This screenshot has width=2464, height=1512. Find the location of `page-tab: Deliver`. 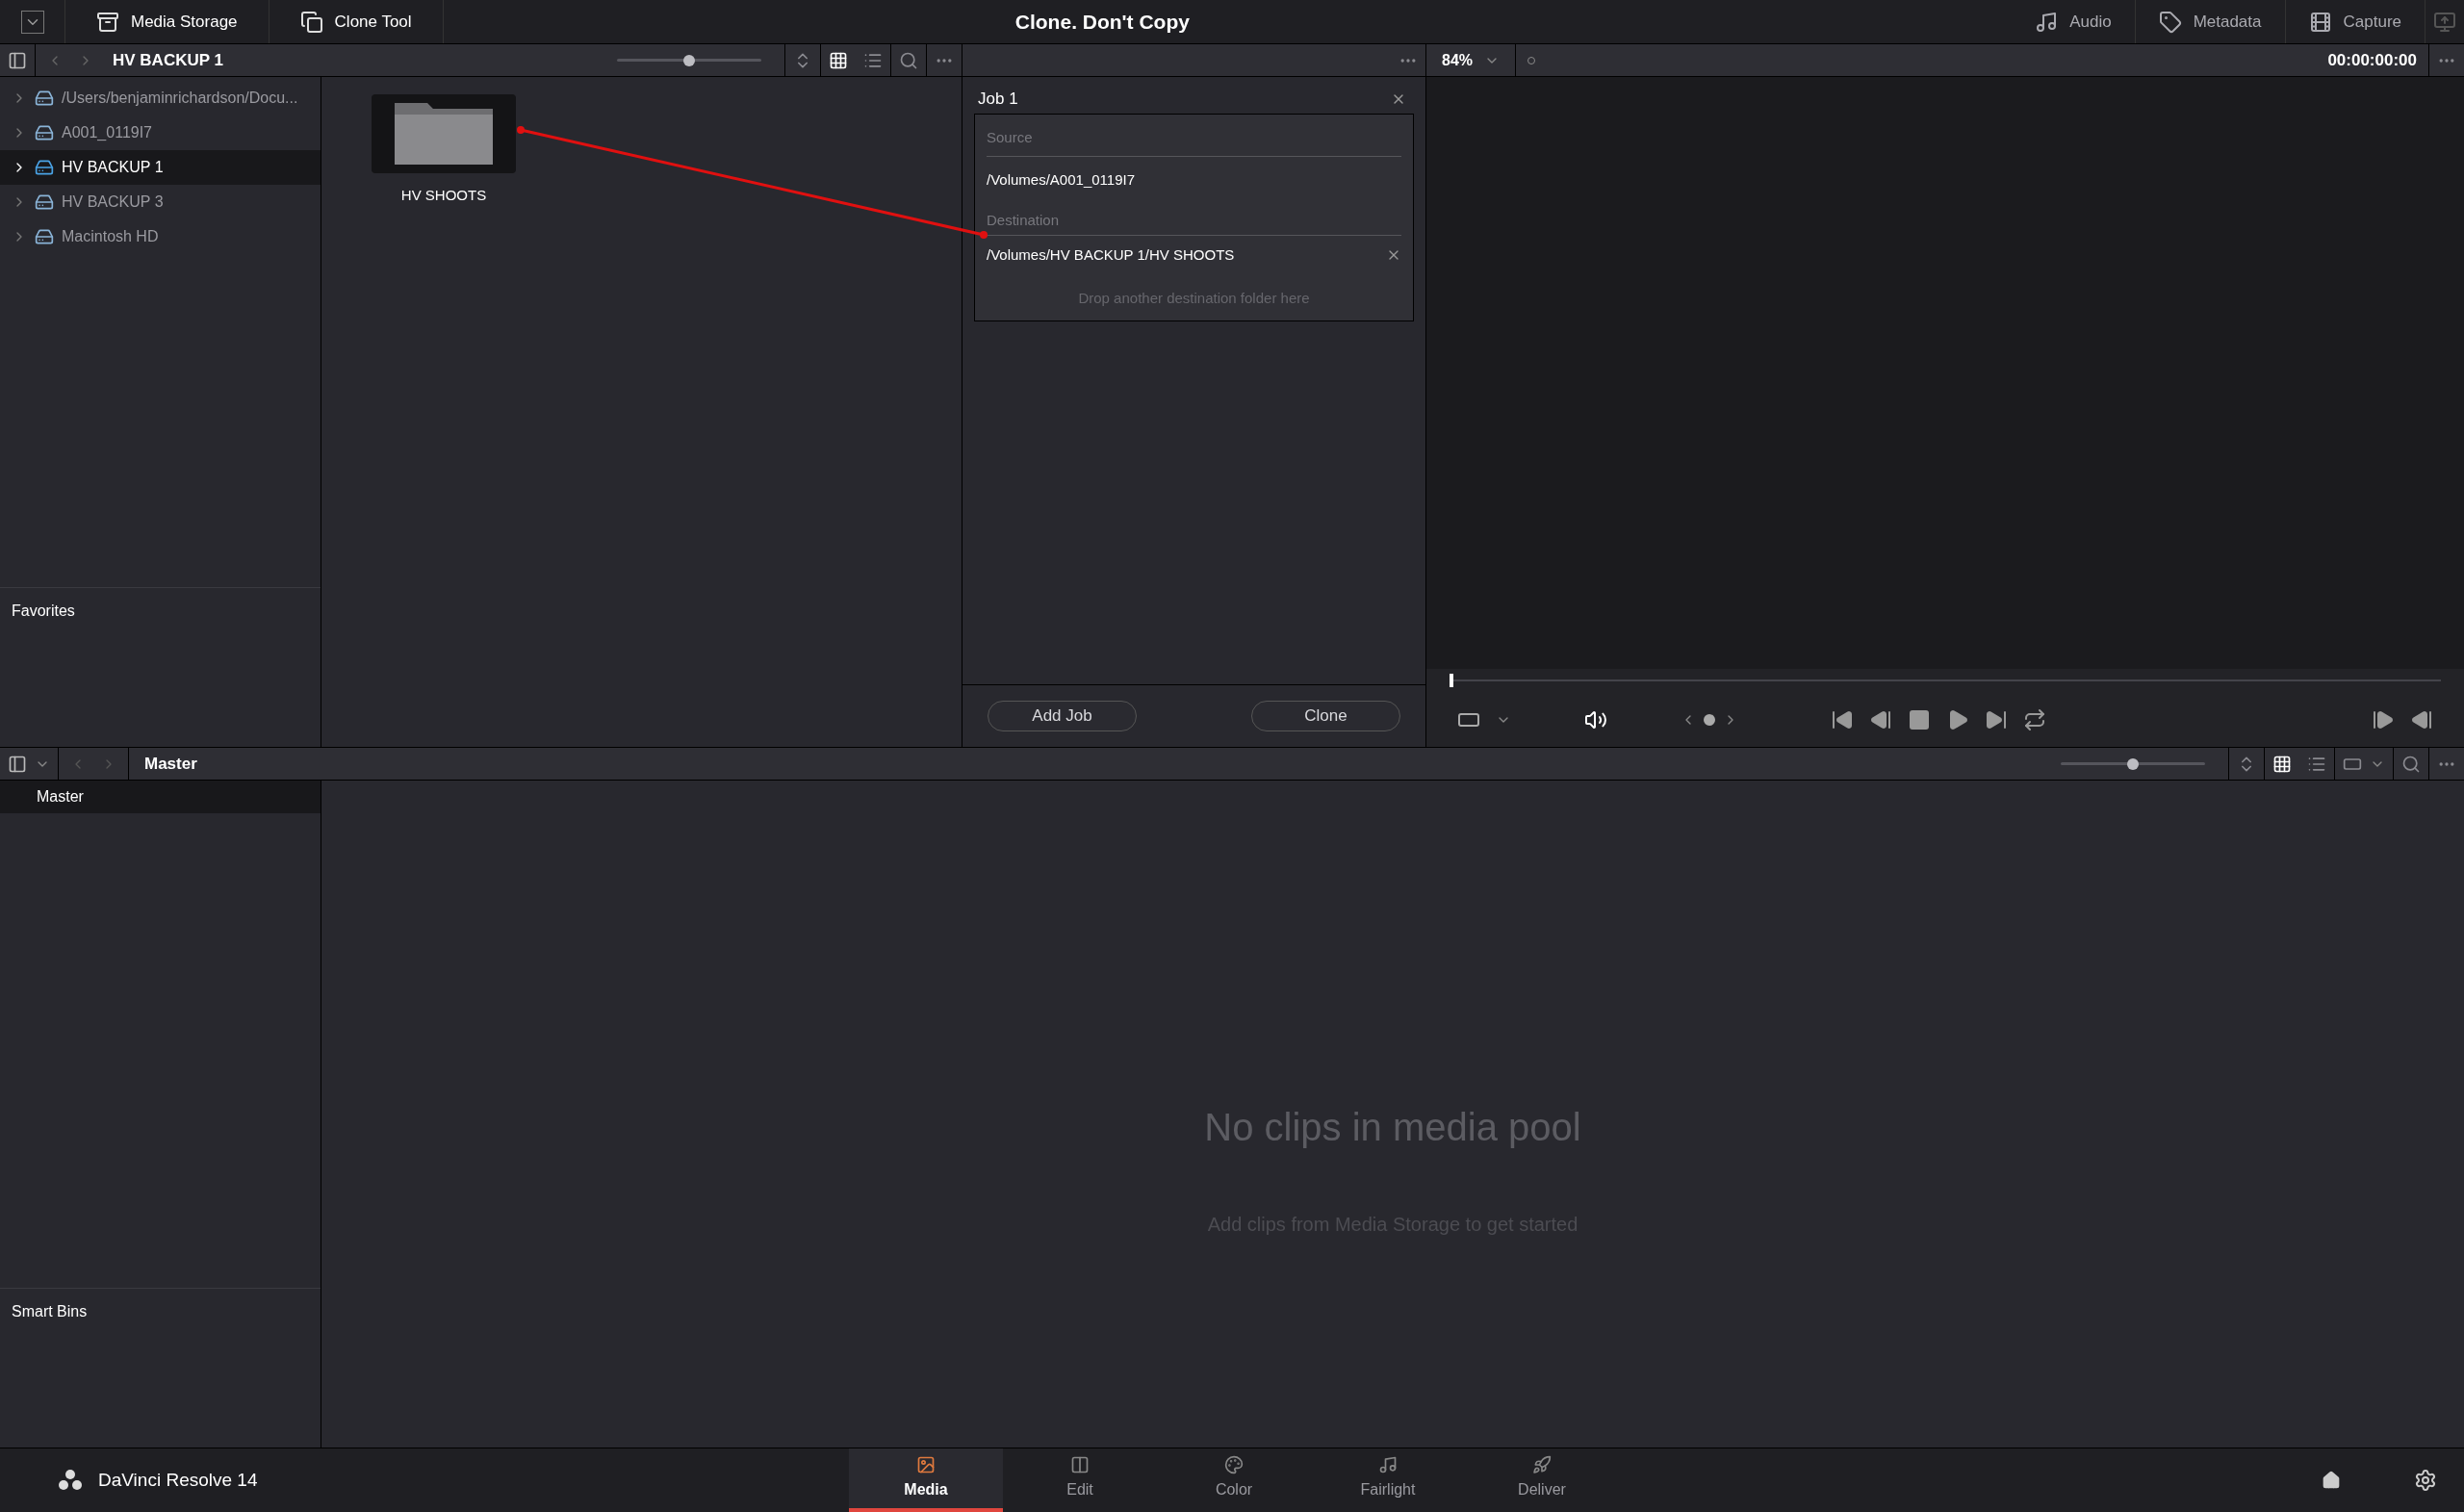

page-tab: Deliver is located at coordinates (1542, 1480).